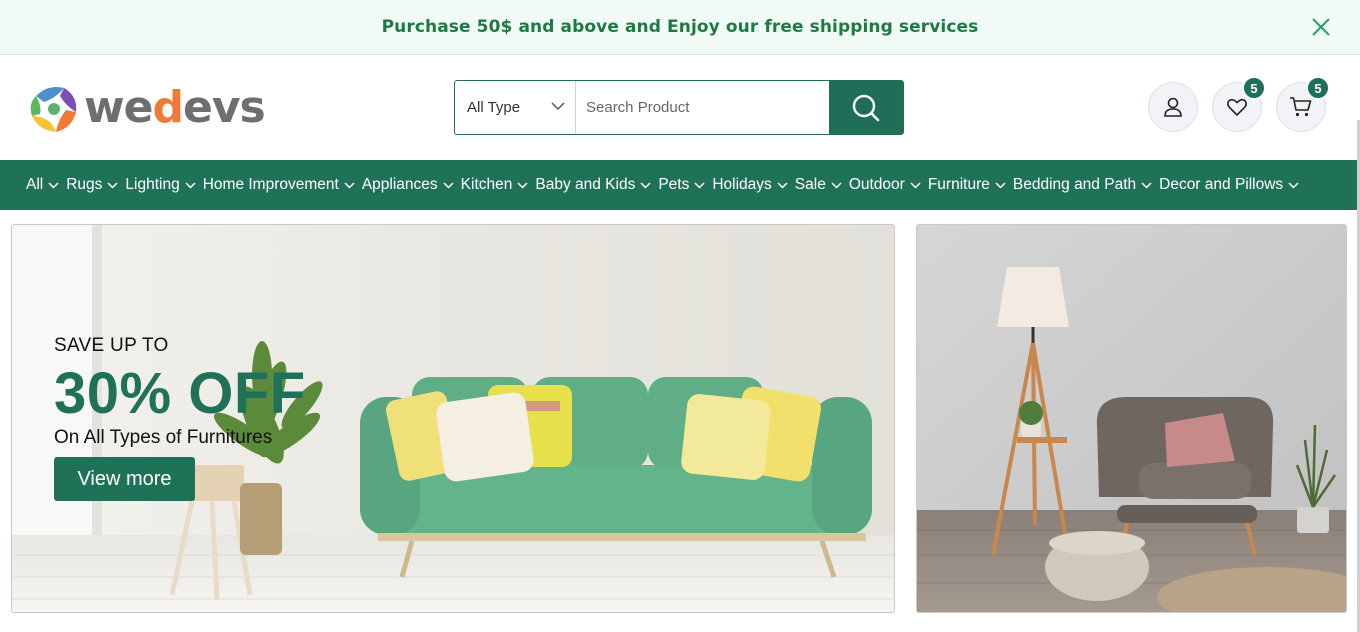 This screenshot has height=632, width=1360. Describe the element at coordinates (92, 185) in the screenshot. I see `nav-item-rugs: Rugs` at that location.